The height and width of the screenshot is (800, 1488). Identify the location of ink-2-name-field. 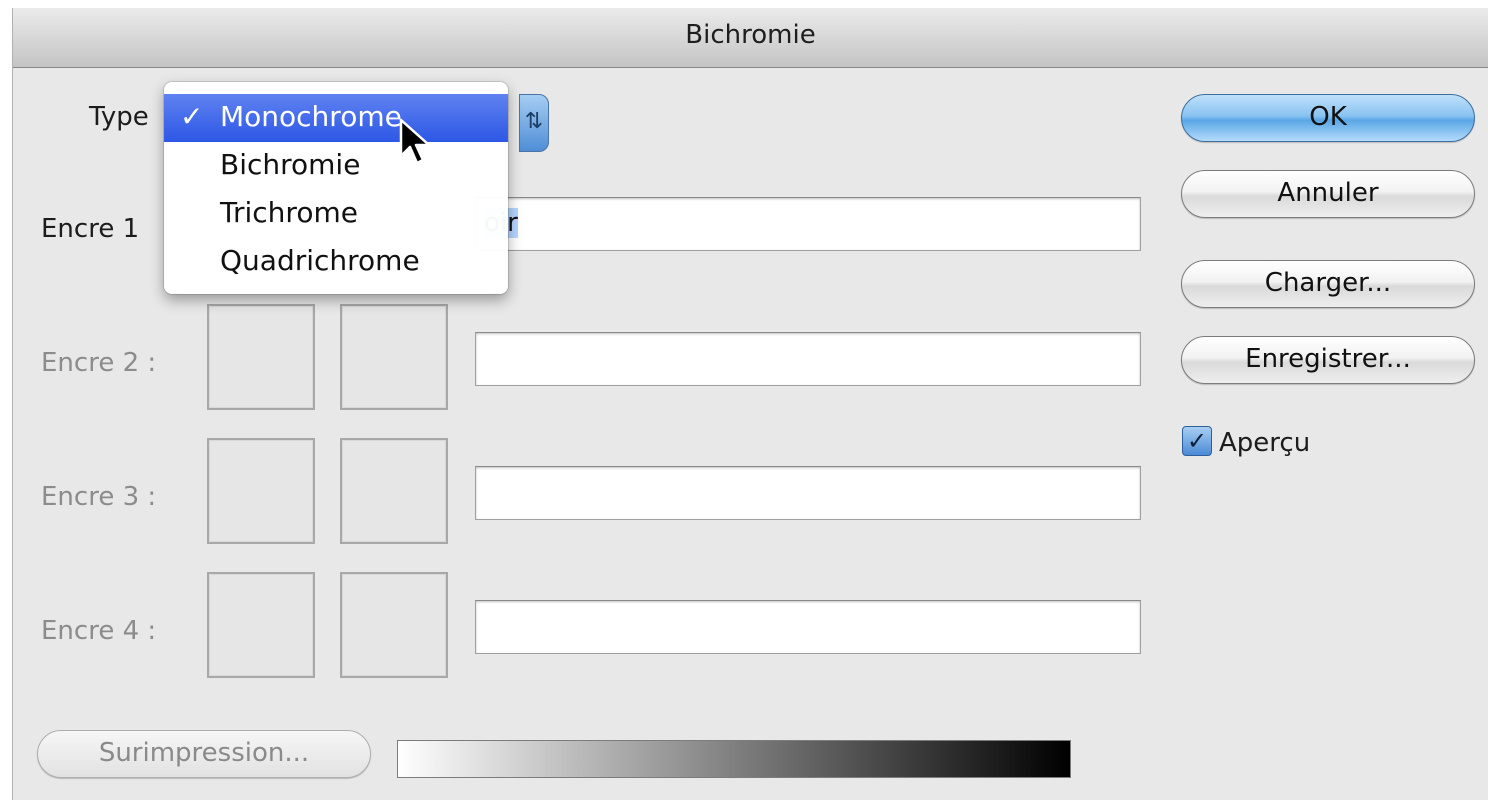
(808, 359).